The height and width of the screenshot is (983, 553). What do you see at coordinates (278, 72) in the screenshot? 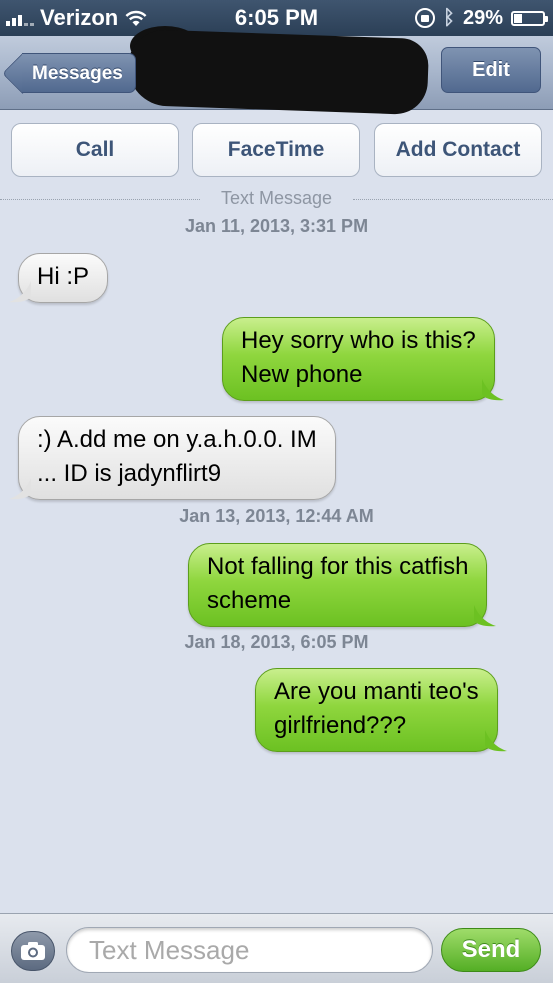
I see `redaction-scribble` at bounding box center [278, 72].